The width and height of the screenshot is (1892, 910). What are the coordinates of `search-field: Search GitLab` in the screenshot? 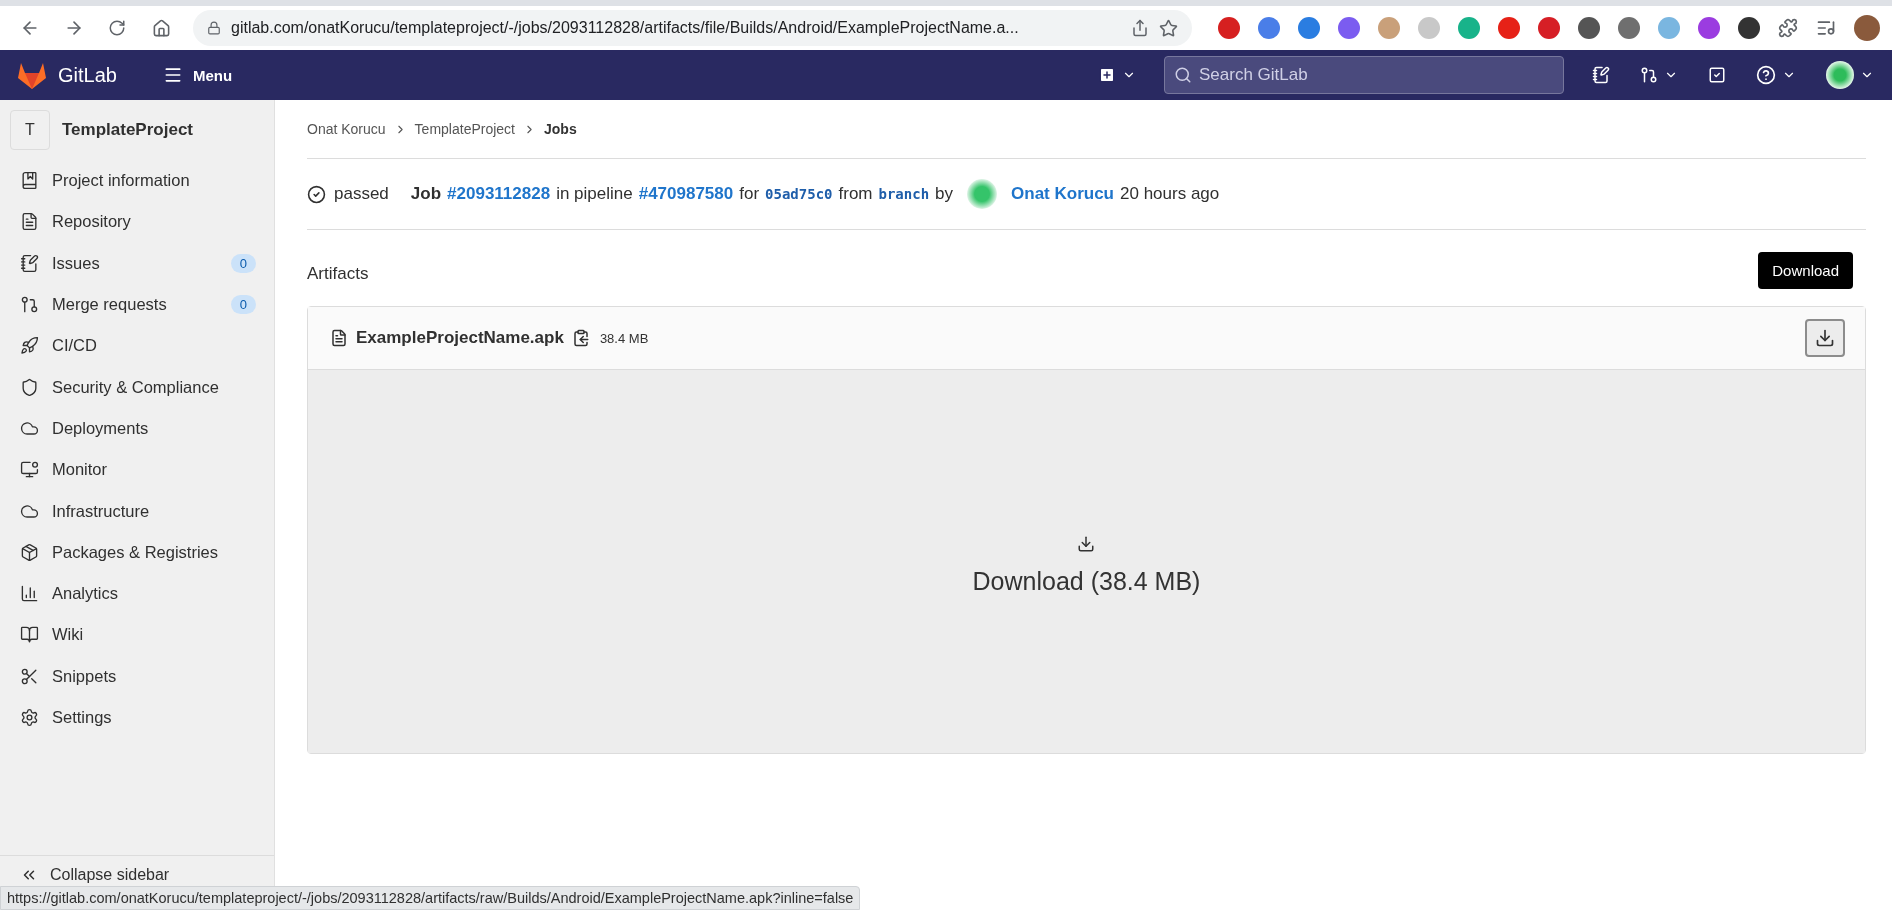 It's located at (1364, 75).